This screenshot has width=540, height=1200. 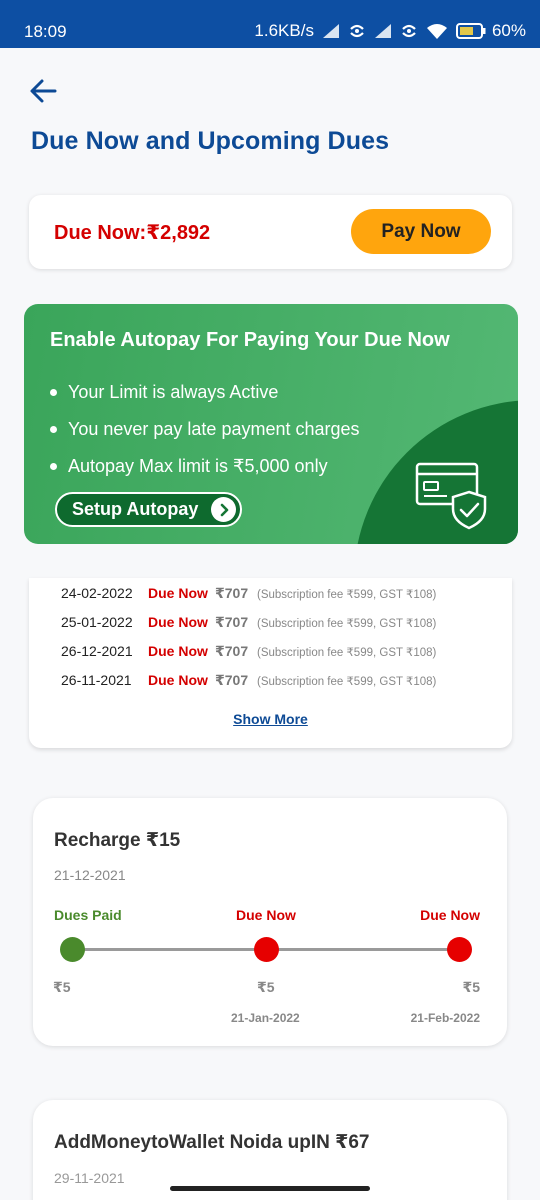 What do you see at coordinates (451, 496) in the screenshot?
I see `secure-card-icon` at bounding box center [451, 496].